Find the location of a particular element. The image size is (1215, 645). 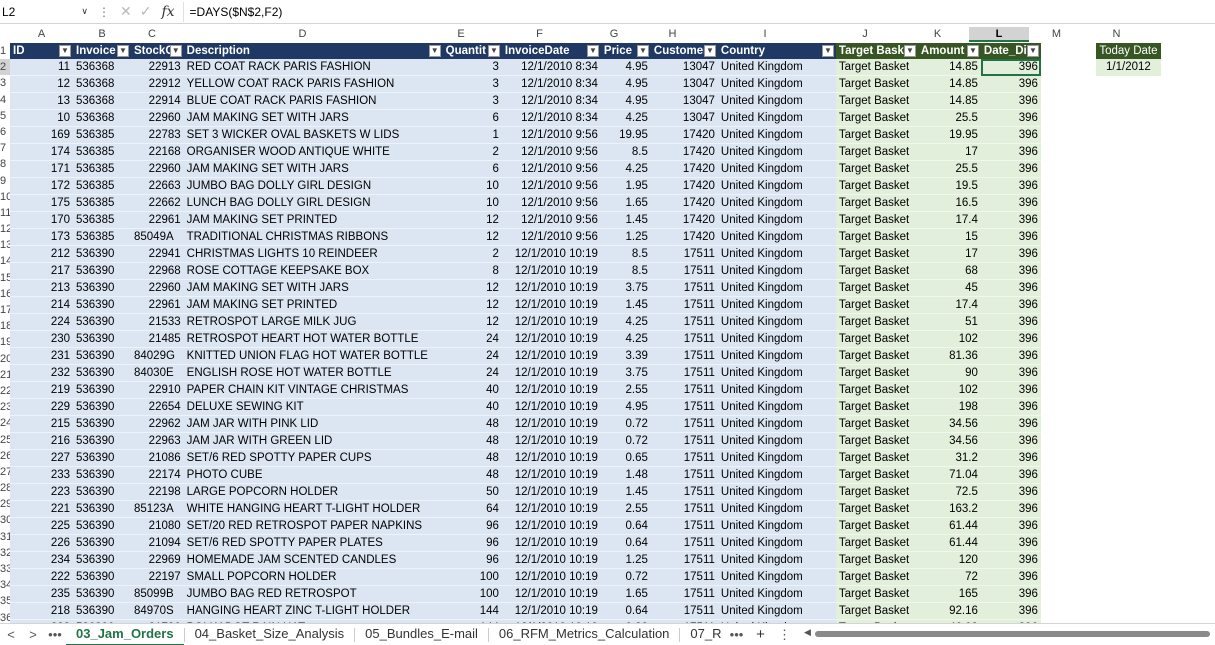

cell-description: KNITTED UNION FLAG HOT WATER BOTTLE is located at coordinates (313, 356).